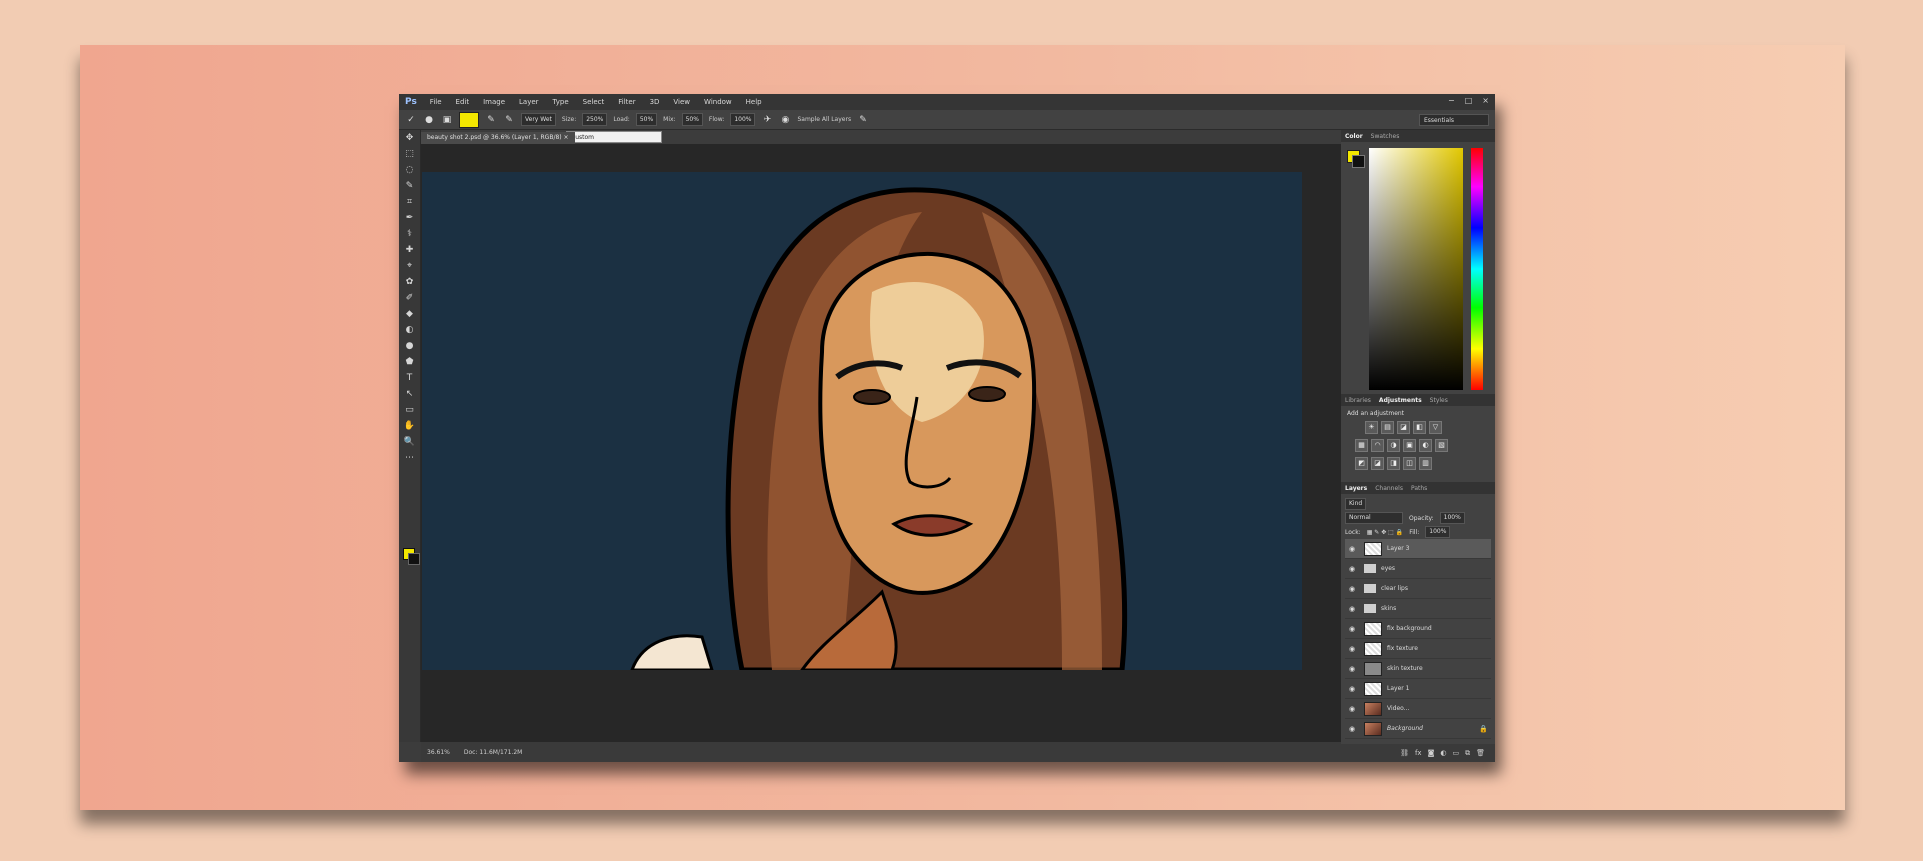 This screenshot has height=861, width=1923. Describe the element at coordinates (1467, 753) in the screenshot. I see `new-layer-icon: ⧉` at that location.